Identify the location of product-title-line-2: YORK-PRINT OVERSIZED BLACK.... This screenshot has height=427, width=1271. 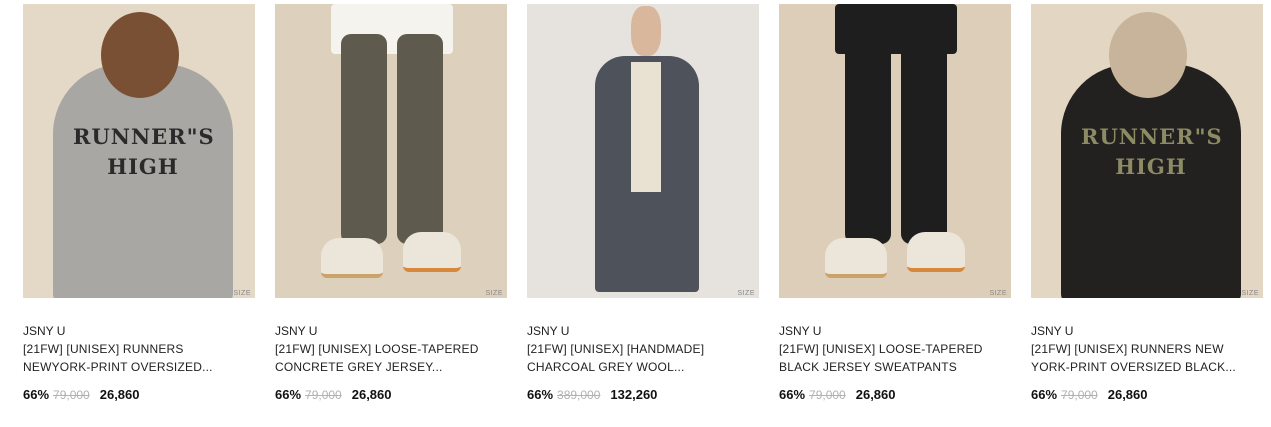
(1147, 367).